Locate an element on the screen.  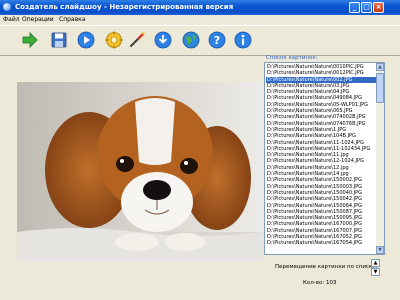
menu-operations: Операции is located at coordinates (38, 19).